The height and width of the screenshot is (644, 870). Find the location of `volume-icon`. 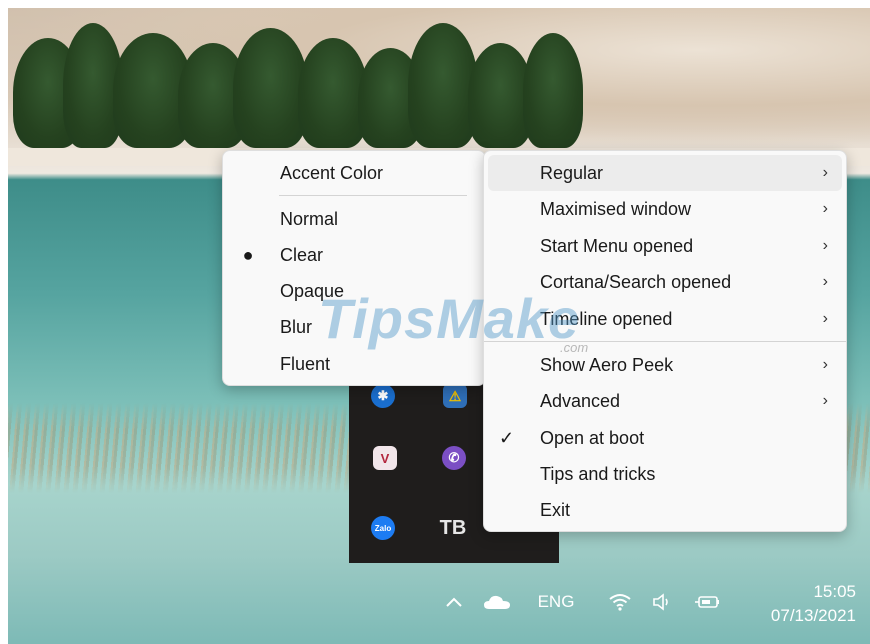

volume-icon is located at coordinates (662, 602).